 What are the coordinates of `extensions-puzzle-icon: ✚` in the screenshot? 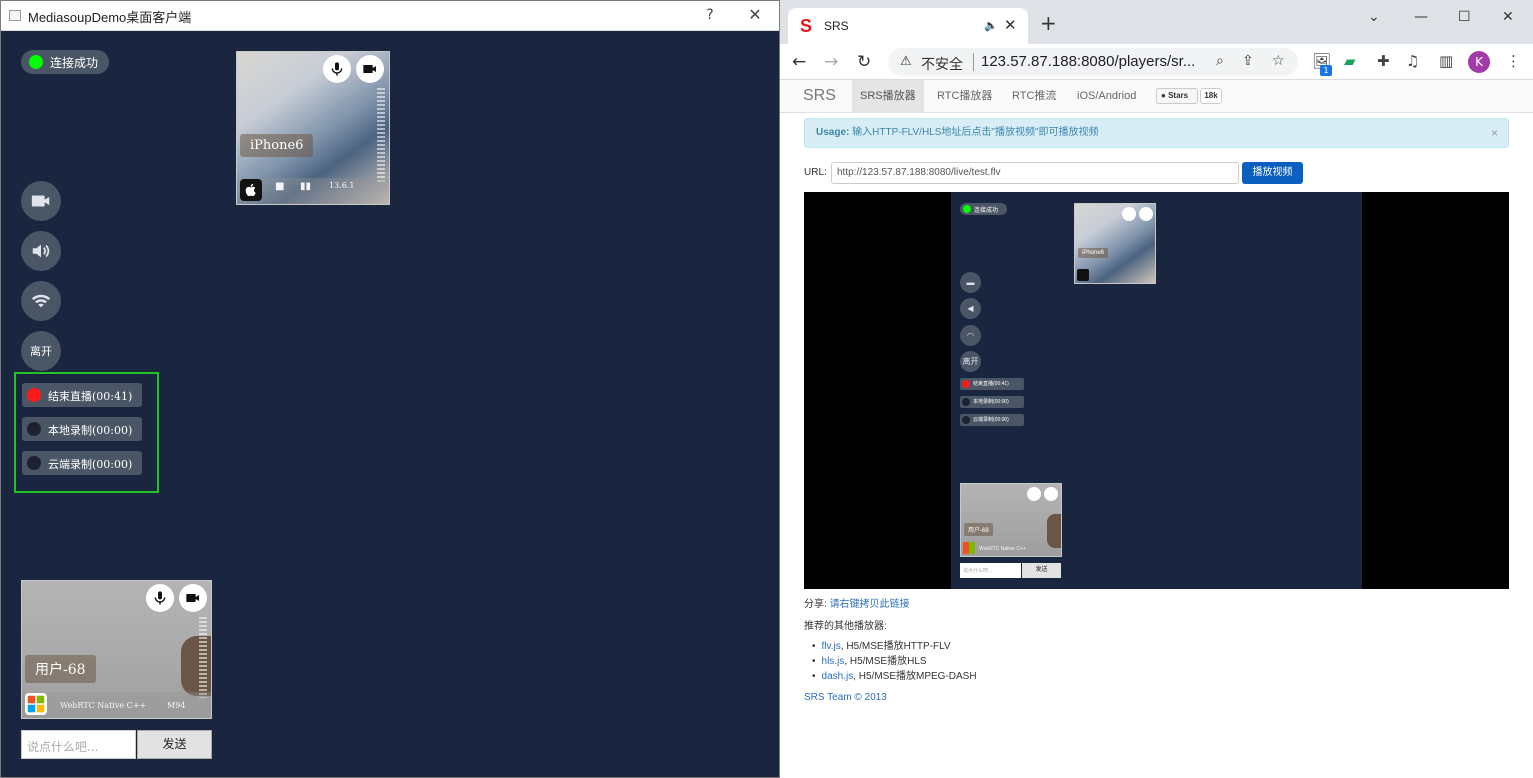 It's located at (1383, 61).